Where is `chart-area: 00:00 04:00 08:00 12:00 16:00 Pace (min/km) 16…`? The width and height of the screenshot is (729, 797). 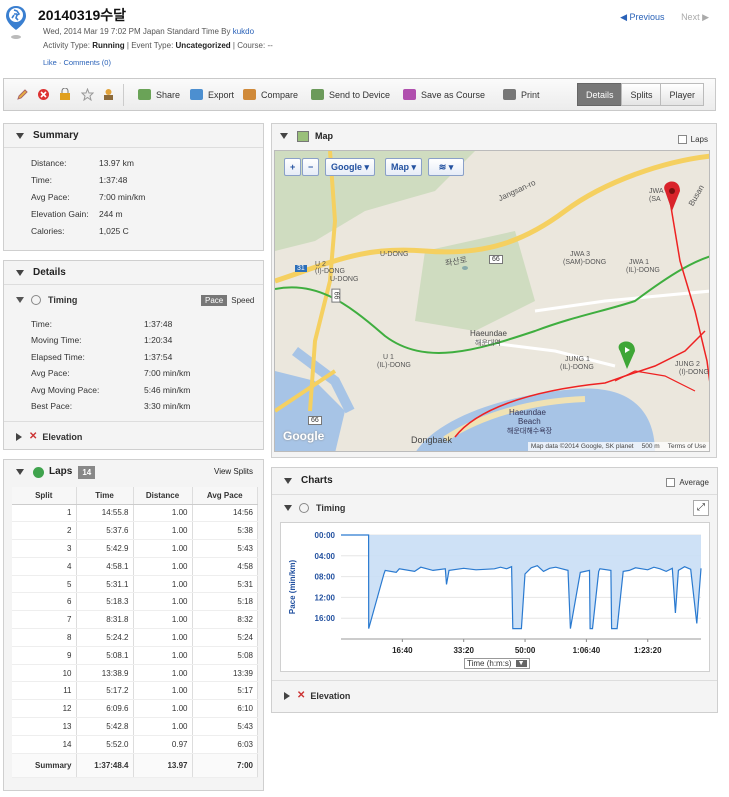 chart-area: 00:00 04:00 08:00 12:00 16:00 Pace (min/km) 16… is located at coordinates (495, 597).